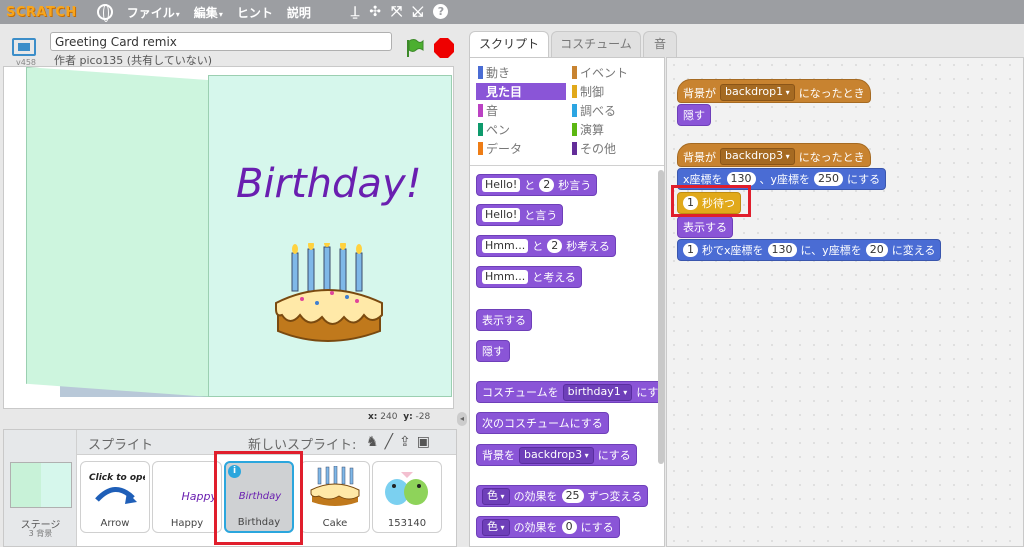 This screenshot has width=1024, height=547. What do you see at coordinates (24, 47) in the screenshot?
I see `fullscreen-icon` at bounding box center [24, 47].